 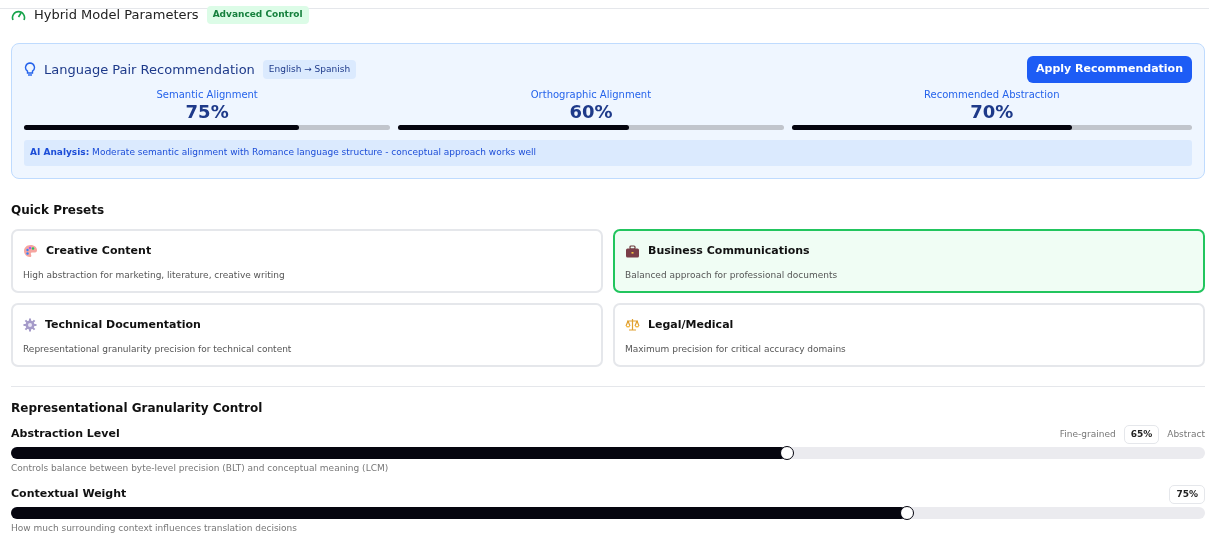 What do you see at coordinates (909, 334) in the screenshot?
I see `preset-card: Legal/Medical Maximum precision for critical accuracy domains` at bounding box center [909, 334].